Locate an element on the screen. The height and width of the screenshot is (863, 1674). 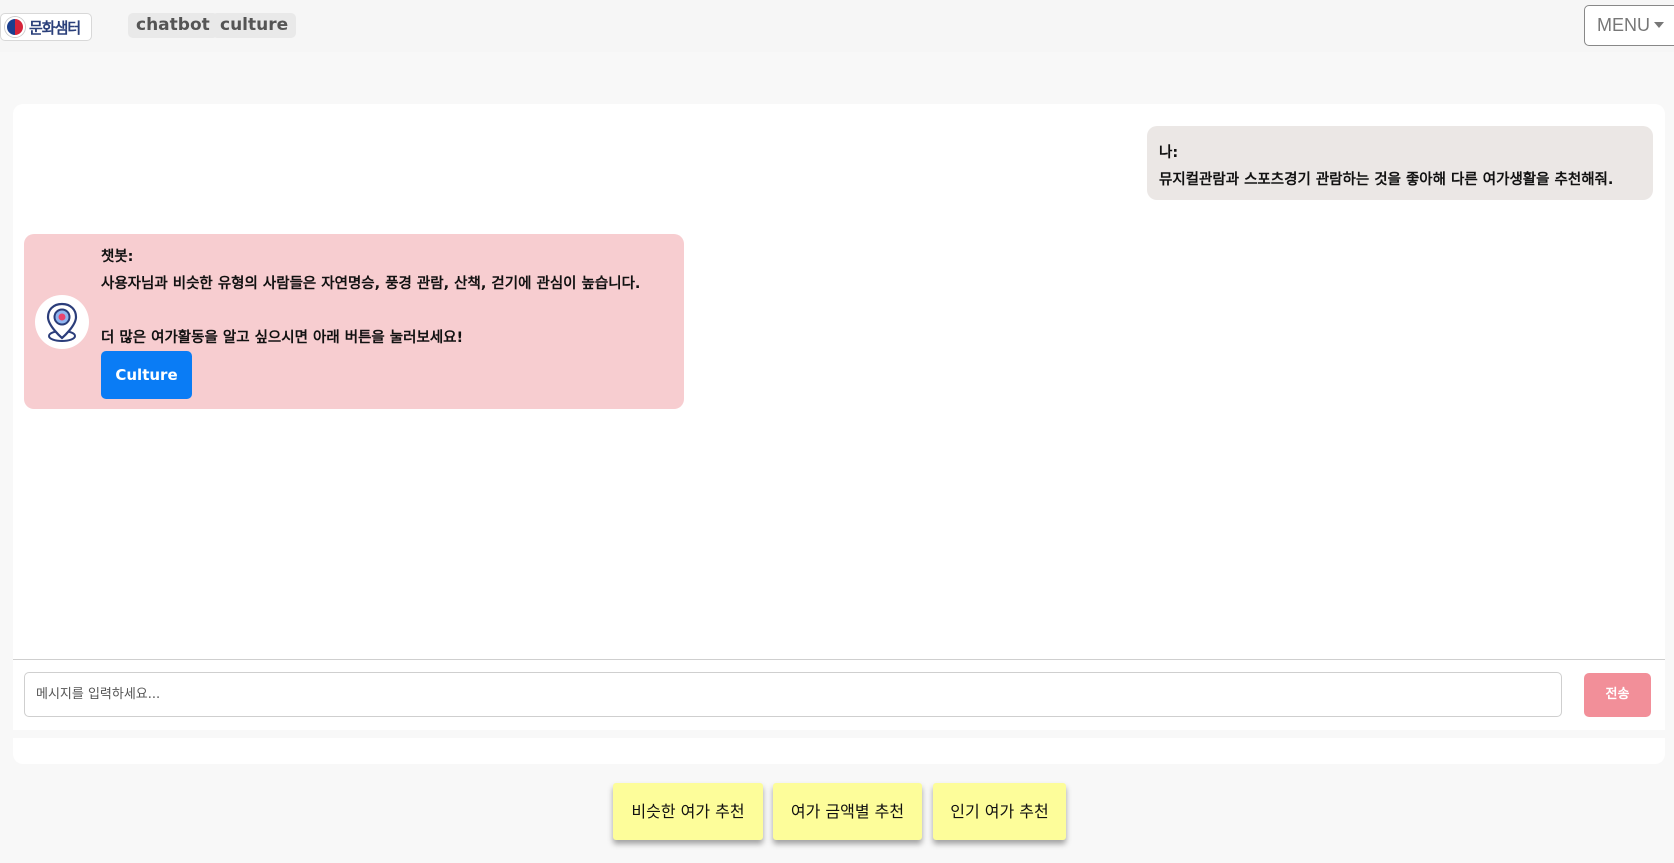
brand-logo: 문화샘터 is located at coordinates (46, 27).